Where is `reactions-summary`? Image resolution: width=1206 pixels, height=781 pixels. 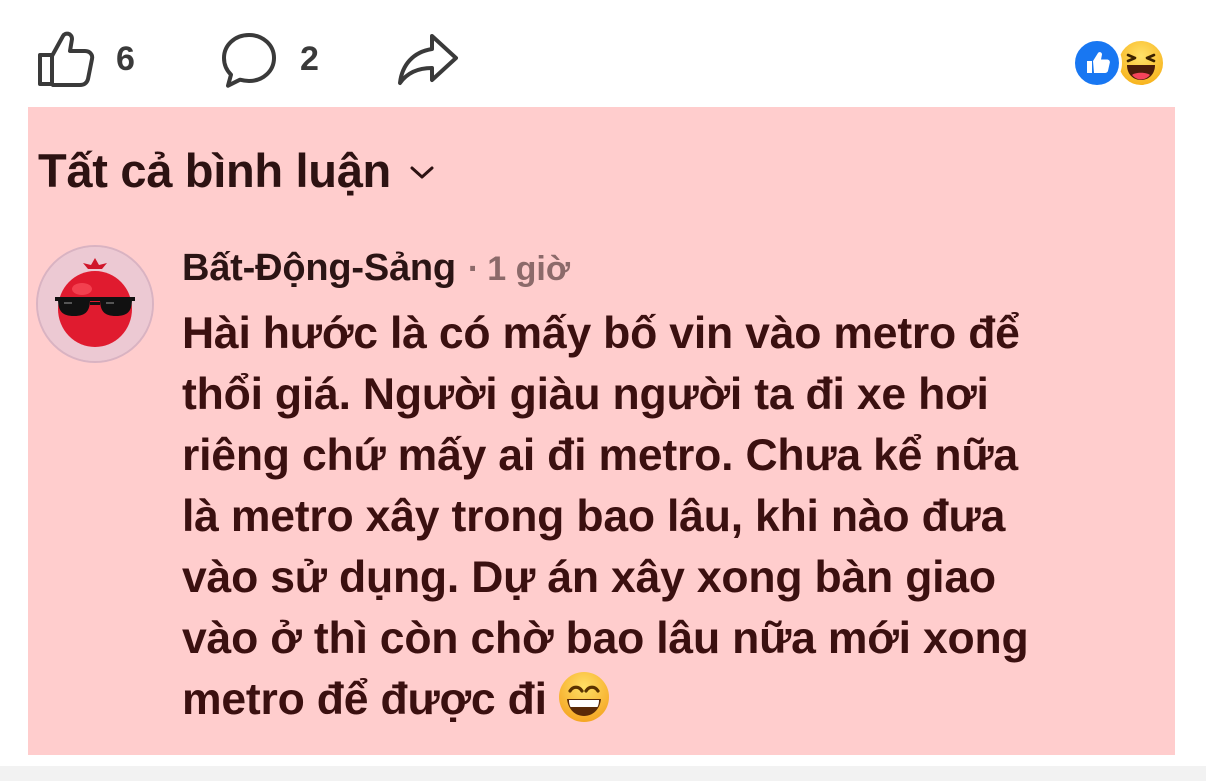 reactions-summary is located at coordinates (1119, 63).